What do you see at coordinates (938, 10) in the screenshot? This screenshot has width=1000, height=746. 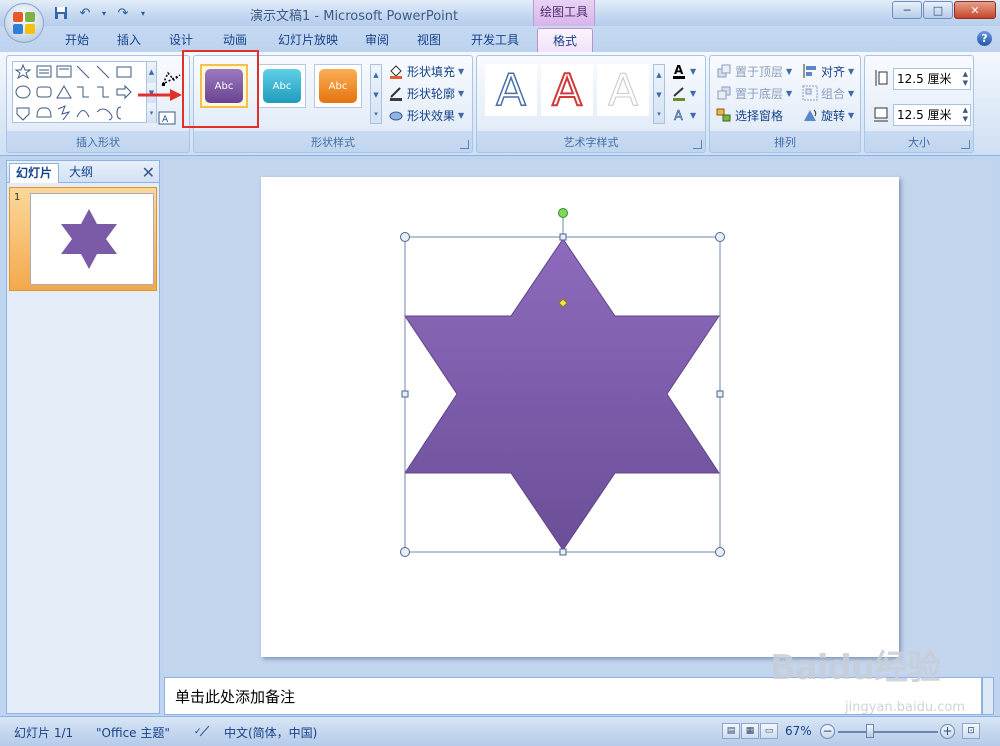 I see `maximize-button: □` at bounding box center [938, 10].